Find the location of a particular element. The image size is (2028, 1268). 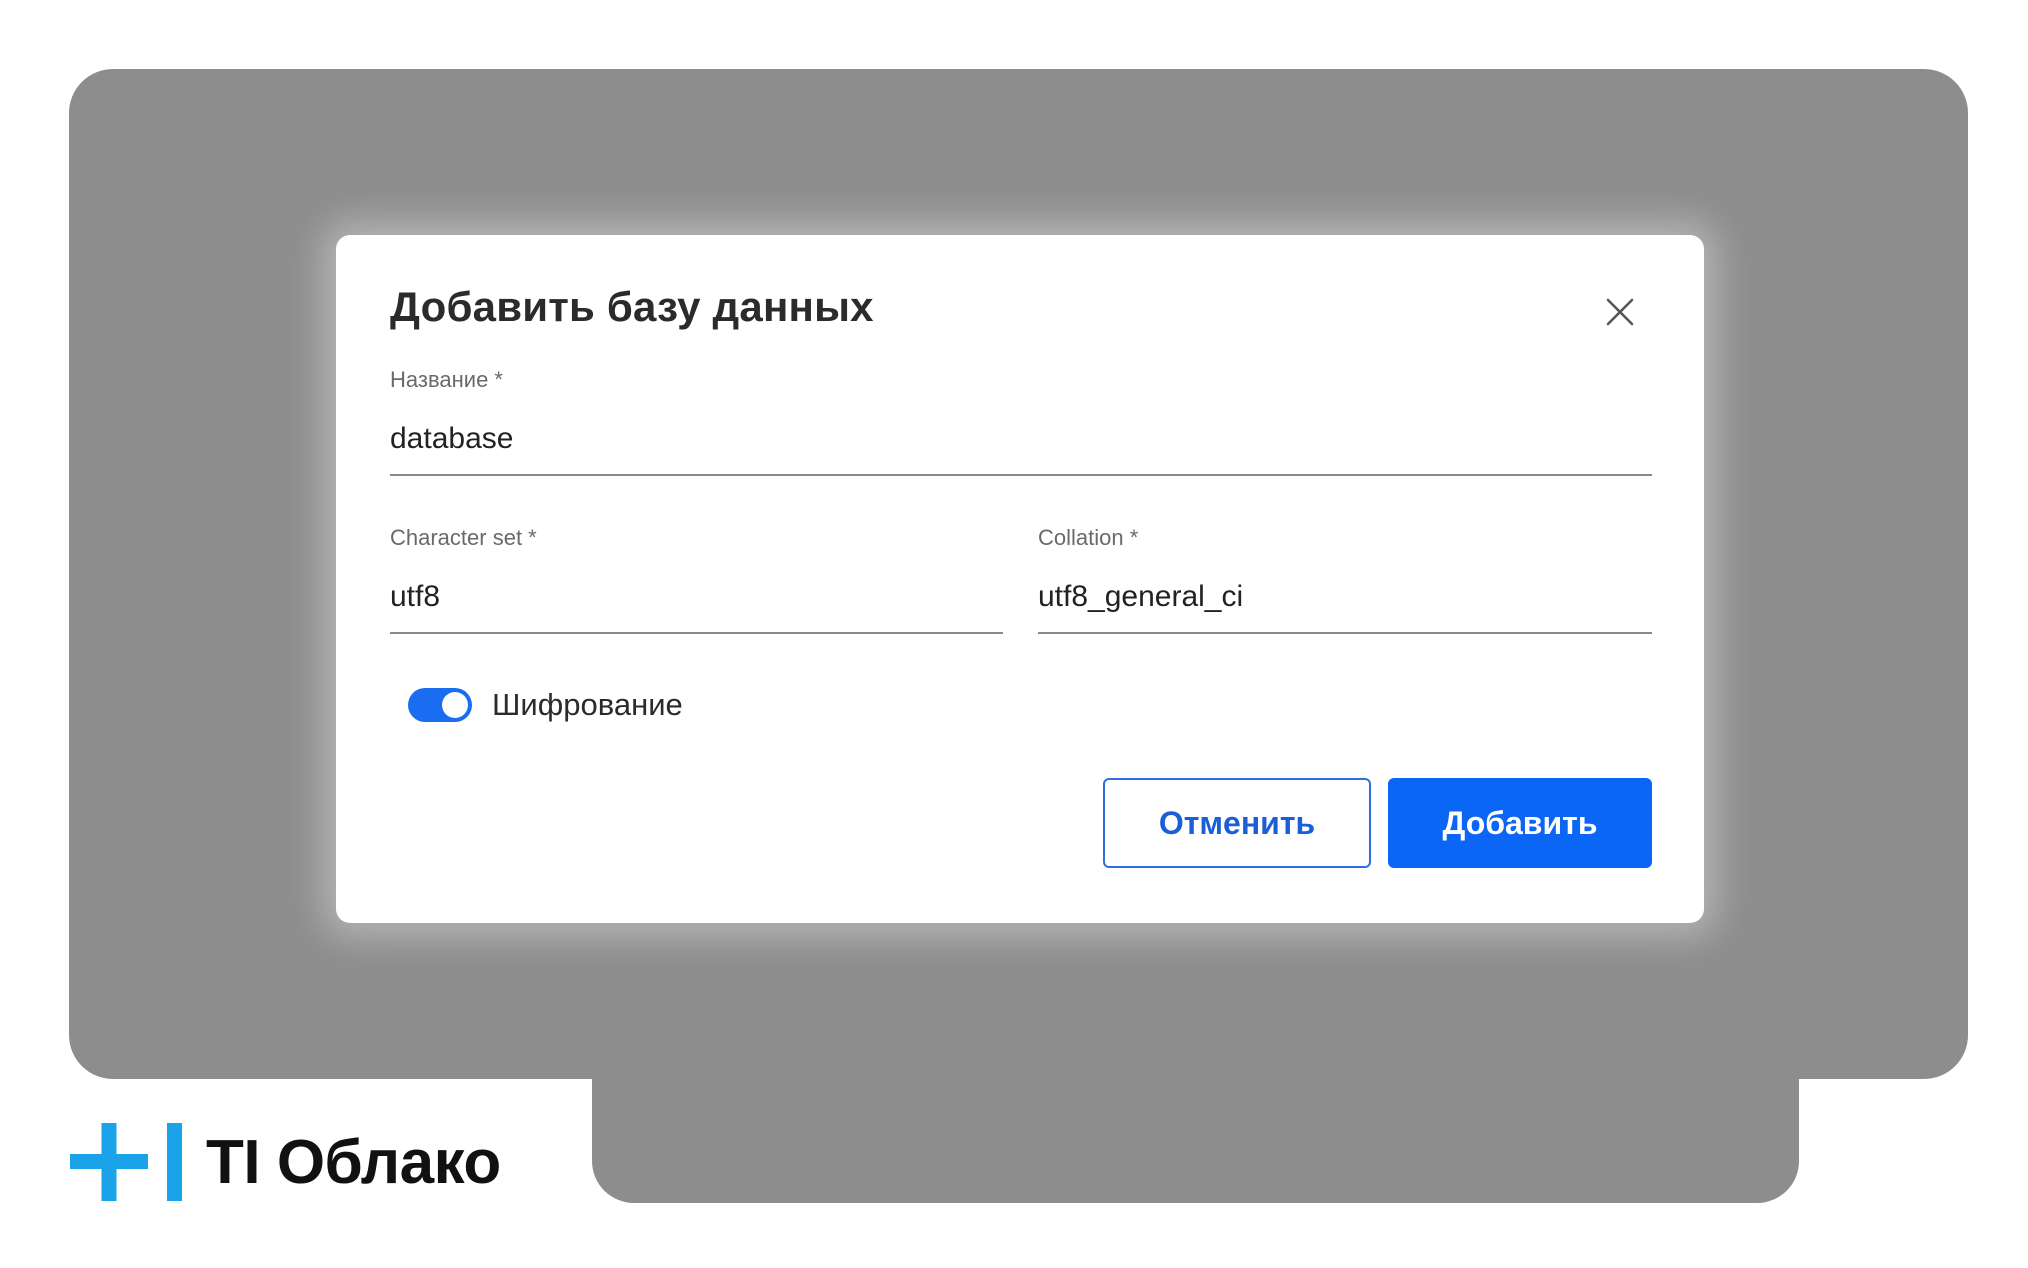

name-field-underline is located at coordinates (1021, 475).